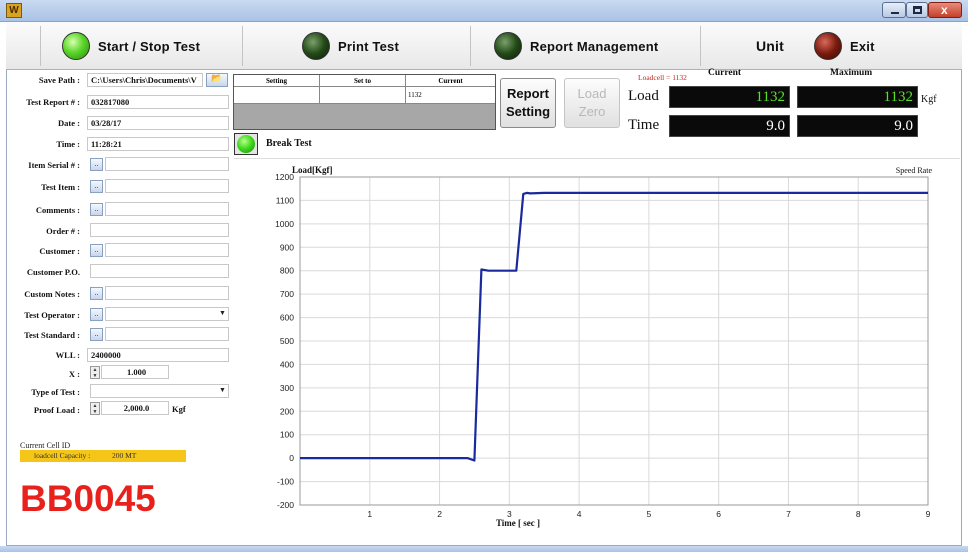 The height and width of the screenshot is (552, 968). What do you see at coordinates (95, 372) in the screenshot?
I see `x-stepper-arrows: ▲ ▼` at bounding box center [95, 372].